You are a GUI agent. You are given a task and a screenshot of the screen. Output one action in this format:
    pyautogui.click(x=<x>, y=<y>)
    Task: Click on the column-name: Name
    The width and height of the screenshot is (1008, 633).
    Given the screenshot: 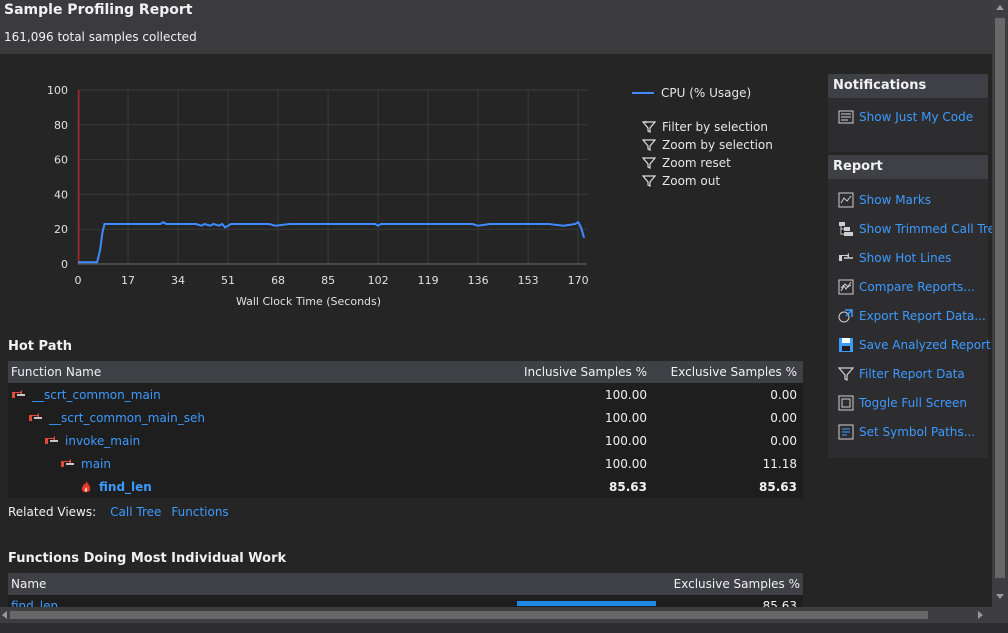 What is the action you would take?
    pyautogui.click(x=254, y=584)
    